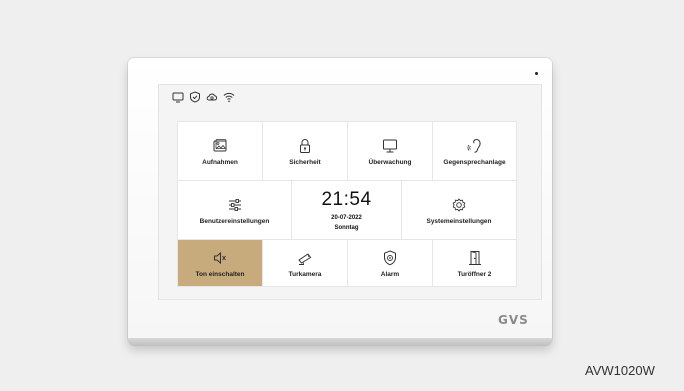 Image resolution: width=684 pixels, height=391 pixels. I want to click on wifi-icon, so click(229, 97).